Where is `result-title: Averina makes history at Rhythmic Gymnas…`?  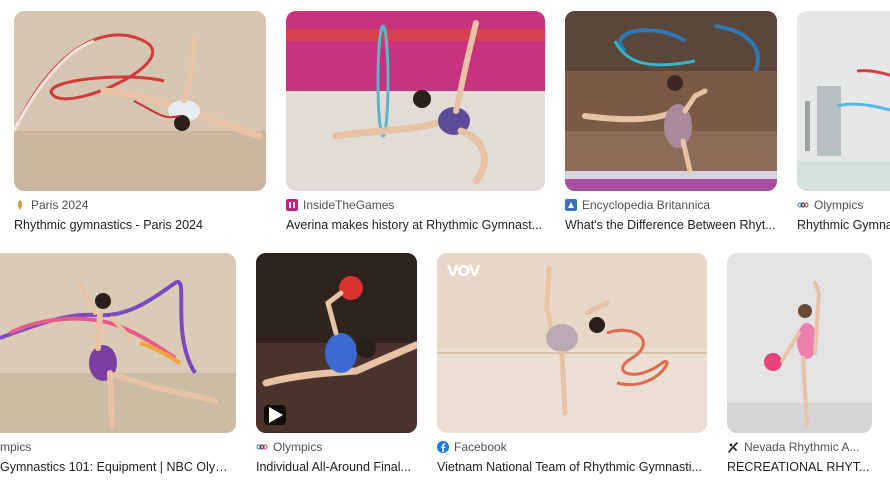
result-title: Averina makes history at Rhythmic Gymnas… is located at coordinates (415, 225).